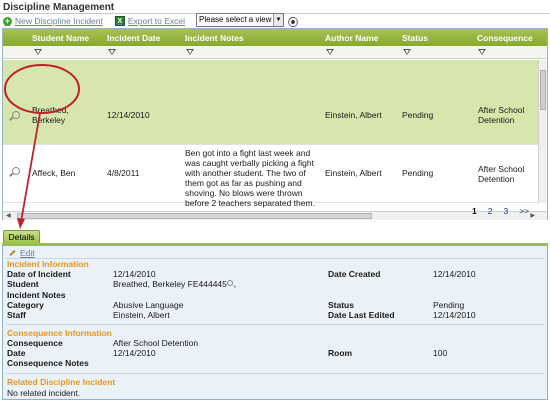 The height and width of the screenshot is (402, 550). Describe the element at coordinates (48, 264) in the screenshot. I see `section-incident-information: Incident Information` at that location.